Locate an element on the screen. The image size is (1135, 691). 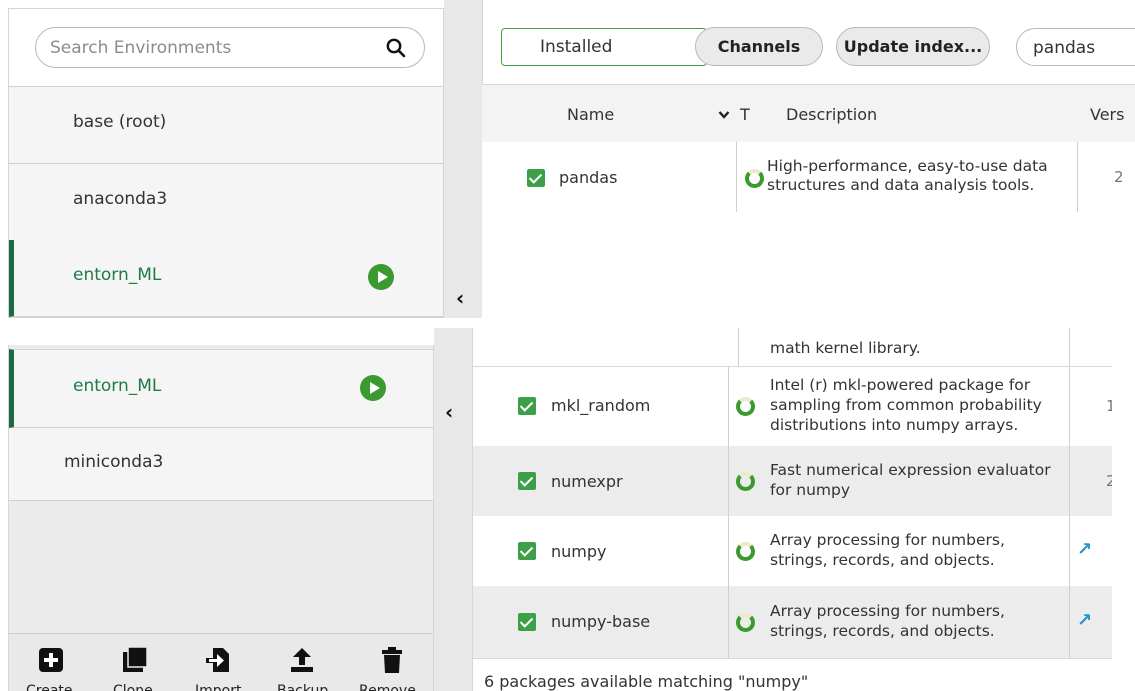
package-filter-value: Installed is located at coordinates (576, 47).